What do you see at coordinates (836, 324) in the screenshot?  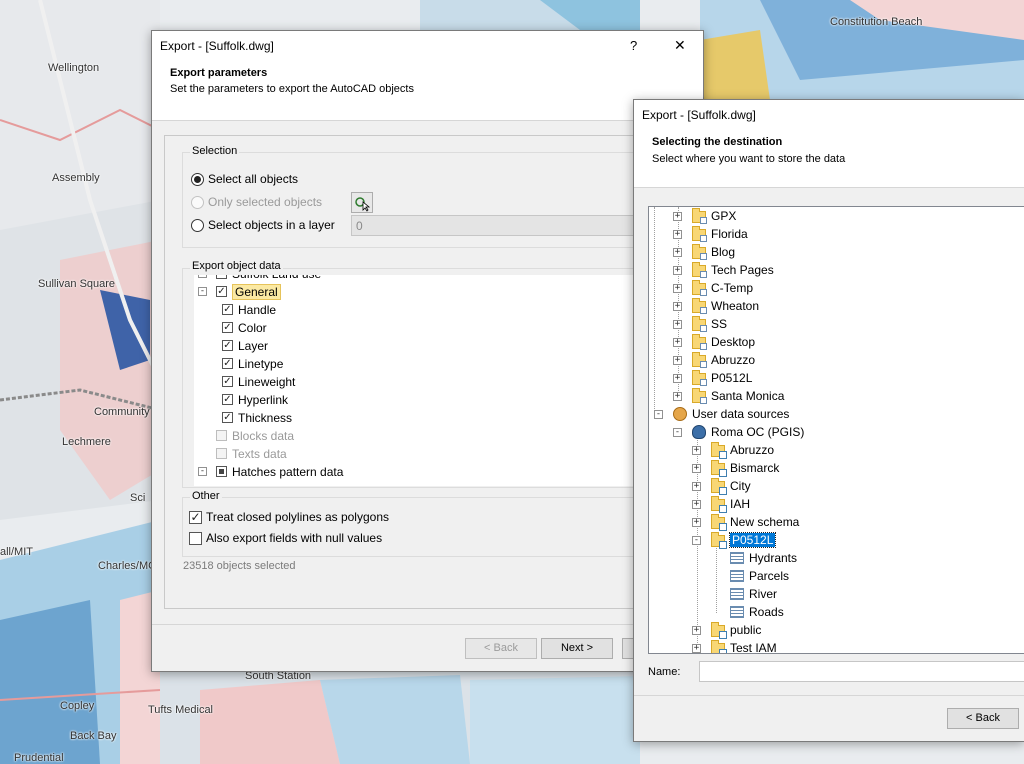 I see `tree-node: + SS` at bounding box center [836, 324].